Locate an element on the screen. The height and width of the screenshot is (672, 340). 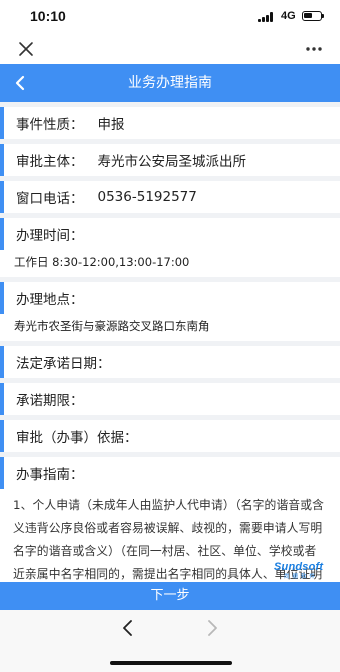
network-label: 4G is located at coordinates (288, 16).